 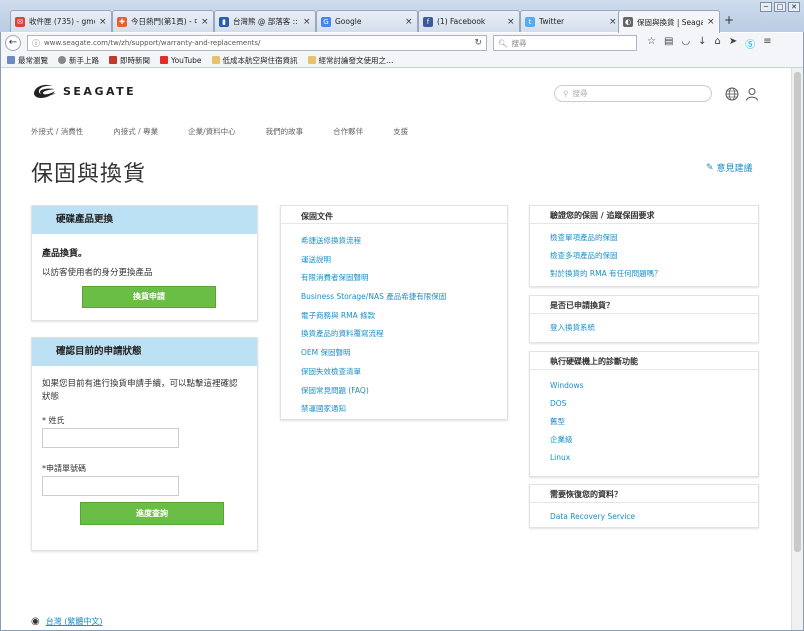 I want to click on last-name-field, so click(x=110, y=438).